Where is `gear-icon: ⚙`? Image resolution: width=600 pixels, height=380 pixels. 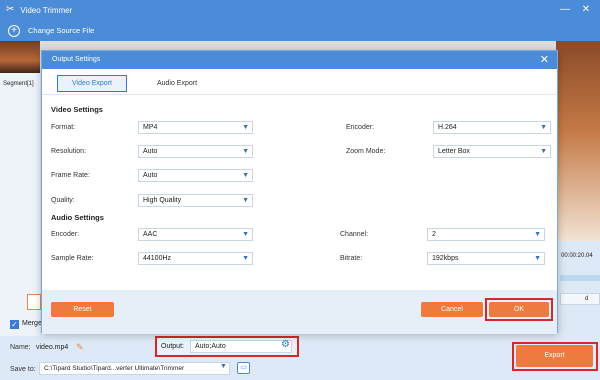
gear-icon: ⚙ is located at coordinates (285, 344).